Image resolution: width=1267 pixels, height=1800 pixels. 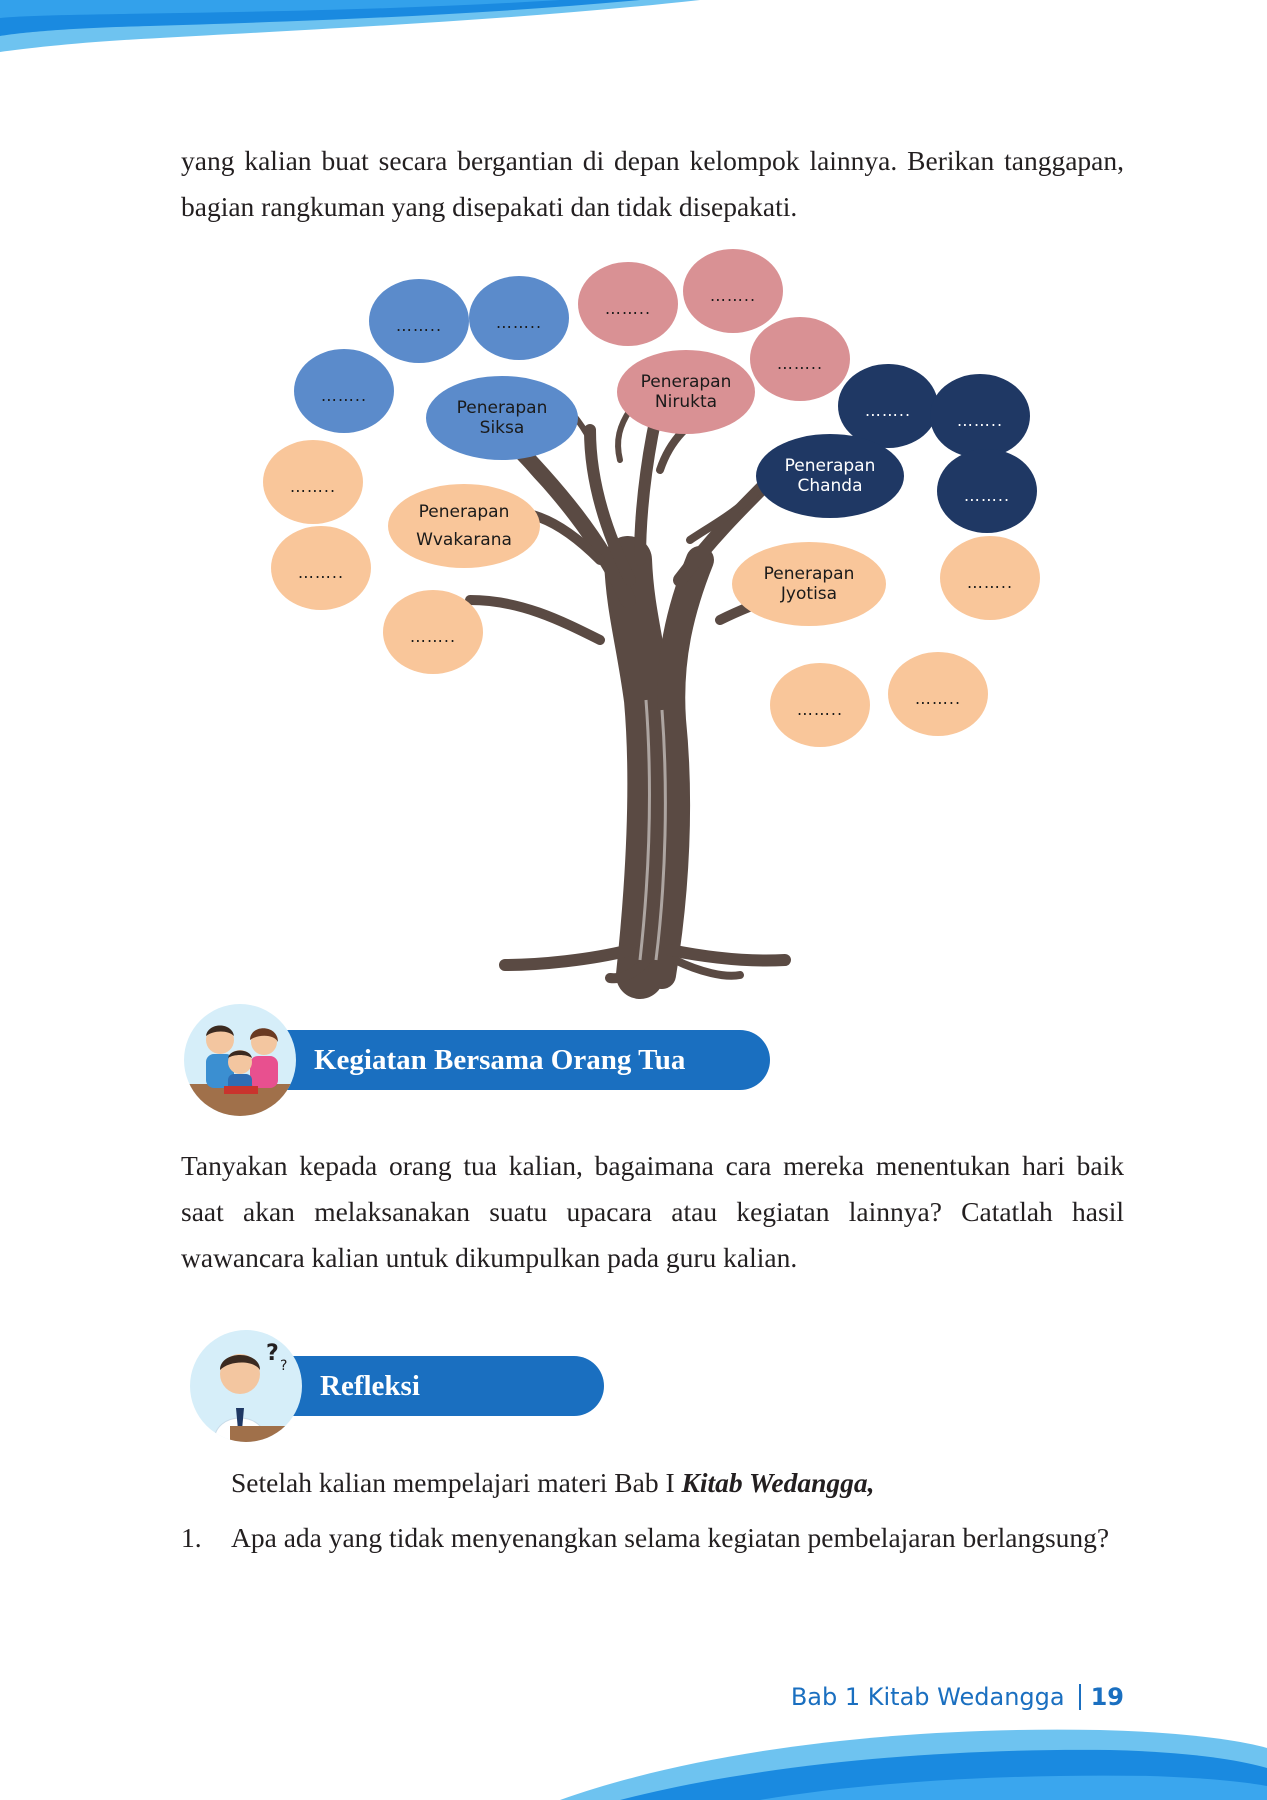 What do you see at coordinates (686, 392) in the screenshot?
I see `nirukta-label-bubble: Penerapan Nirukta` at bounding box center [686, 392].